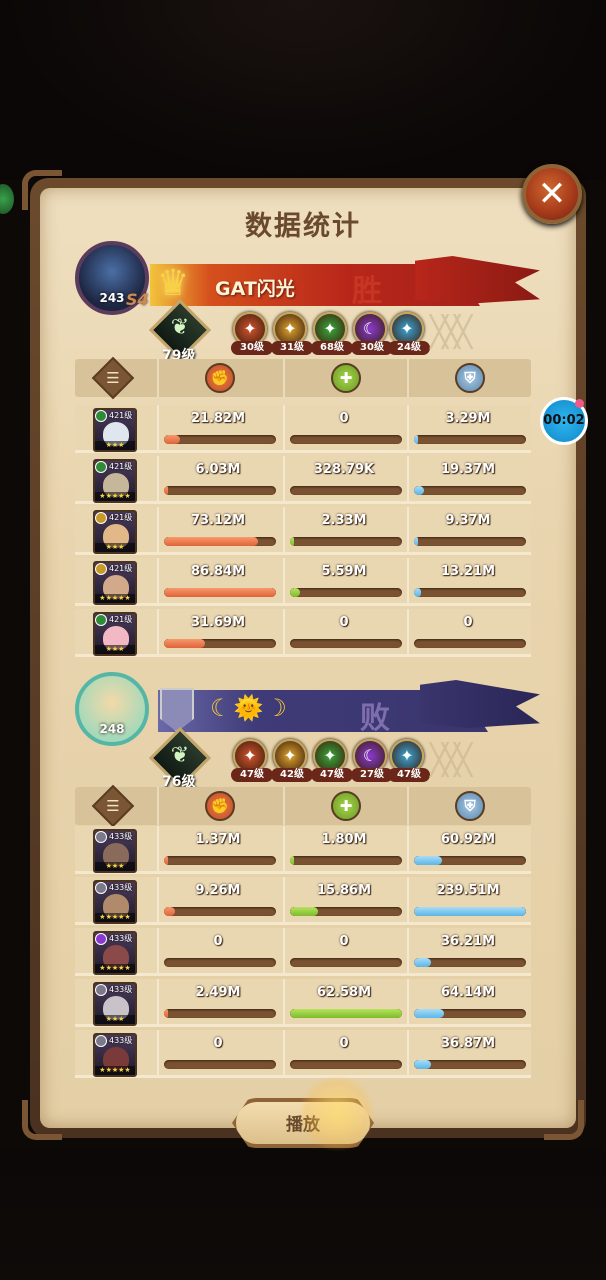 This screenshot has height=1280, width=606. I want to click on row-decoration: ╳╳╳, so click(451, 760).